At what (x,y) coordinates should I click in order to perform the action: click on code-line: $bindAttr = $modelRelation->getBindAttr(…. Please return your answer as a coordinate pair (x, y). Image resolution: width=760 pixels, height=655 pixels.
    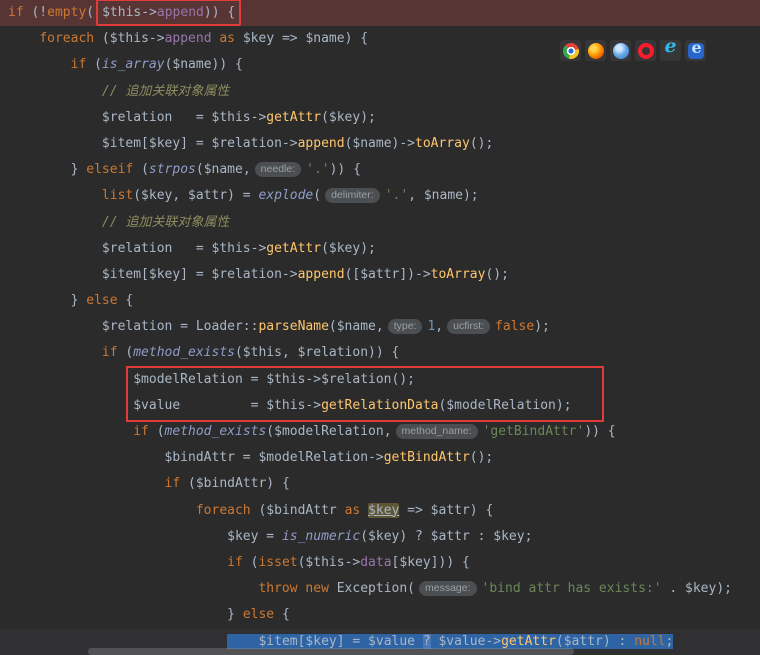
    Looking at the image, I should click on (380, 458).